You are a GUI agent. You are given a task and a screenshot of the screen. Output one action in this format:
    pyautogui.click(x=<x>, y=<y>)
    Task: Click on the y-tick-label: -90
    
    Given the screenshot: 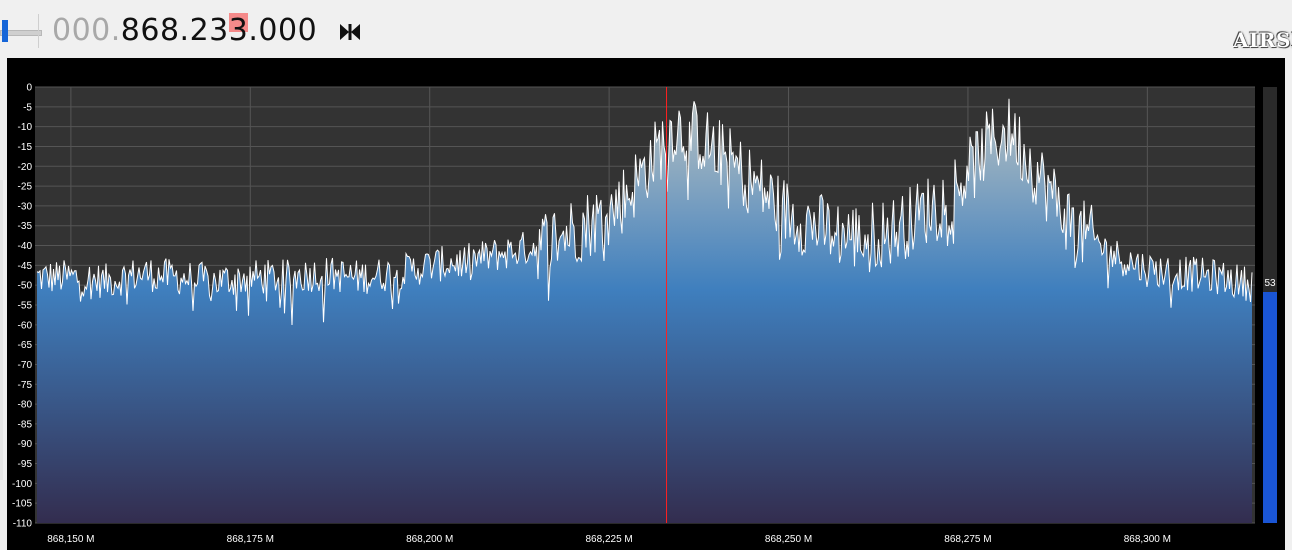 What is the action you would take?
    pyautogui.click(x=25, y=444)
    